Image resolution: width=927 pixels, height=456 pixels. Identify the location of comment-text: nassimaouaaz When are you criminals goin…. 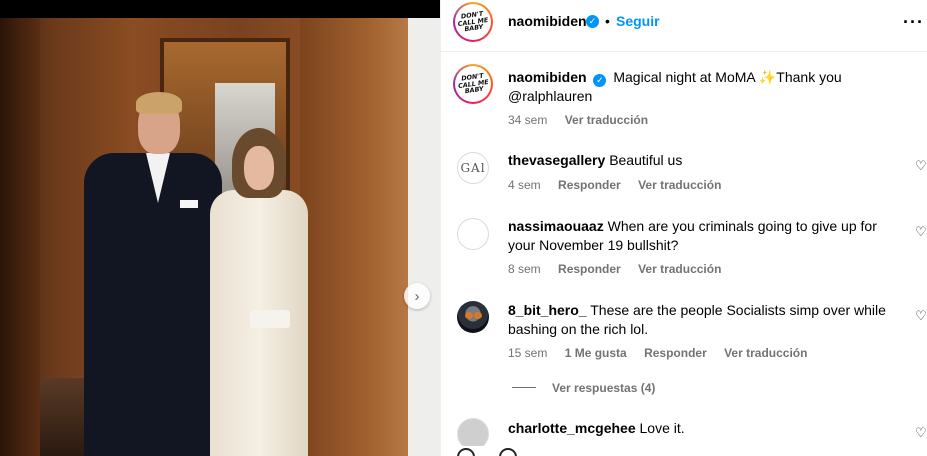
(708, 236).